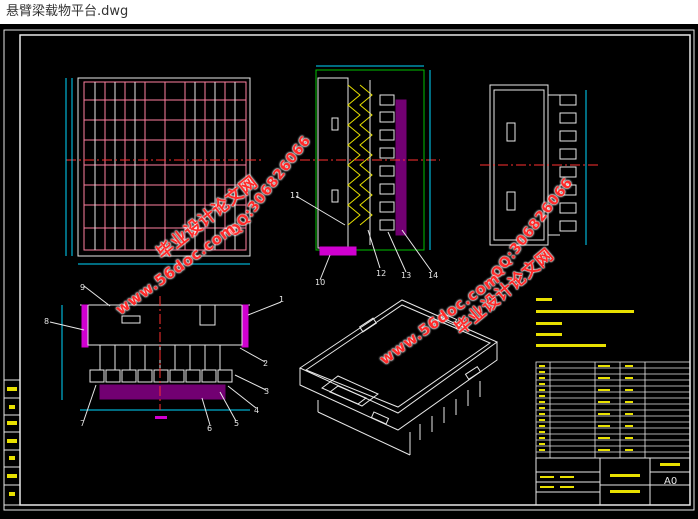  Describe the element at coordinates (236, 423) in the screenshot. I see `balloon-5: 5` at that location.